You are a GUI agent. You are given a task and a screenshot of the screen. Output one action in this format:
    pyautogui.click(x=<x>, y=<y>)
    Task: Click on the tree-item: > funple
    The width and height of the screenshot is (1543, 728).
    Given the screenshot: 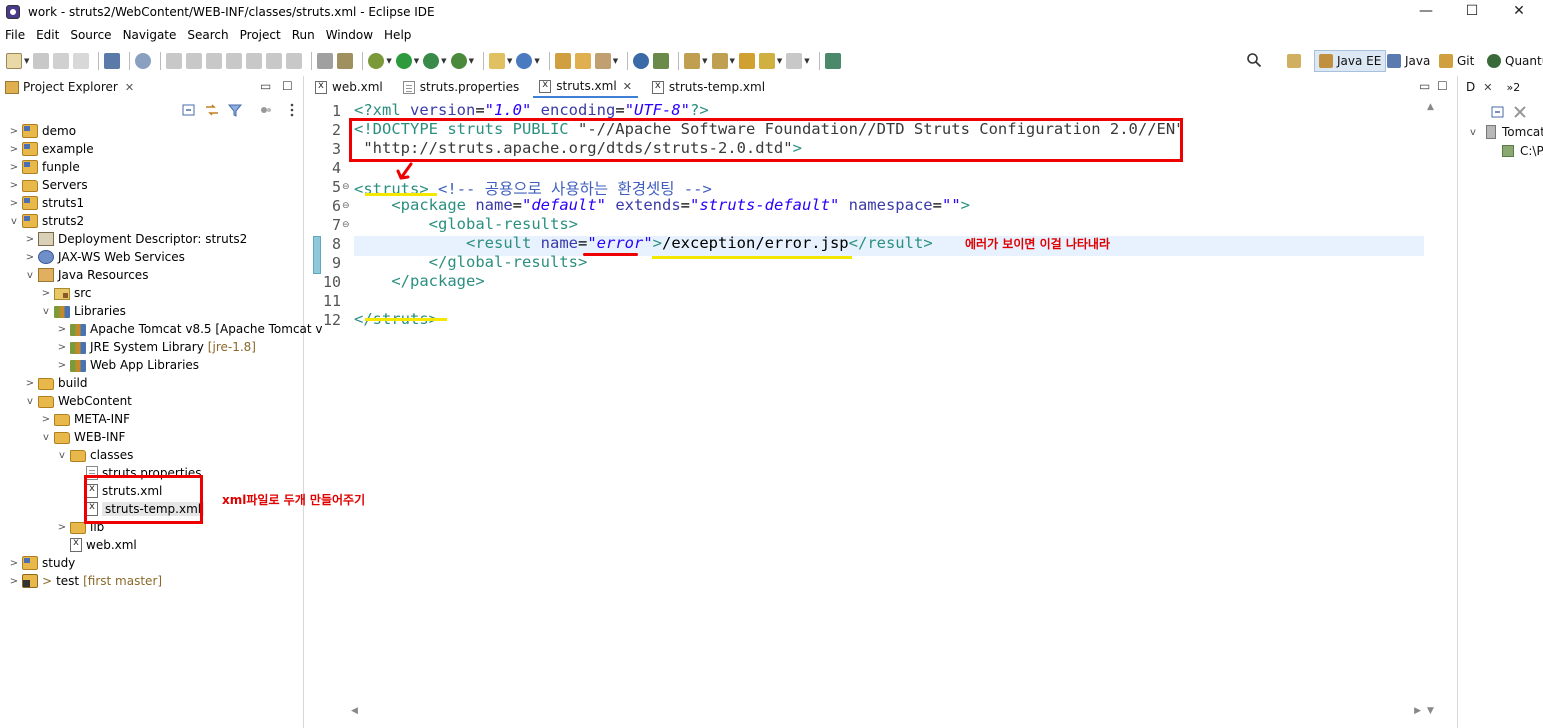 What is the action you would take?
    pyautogui.click(x=44, y=167)
    